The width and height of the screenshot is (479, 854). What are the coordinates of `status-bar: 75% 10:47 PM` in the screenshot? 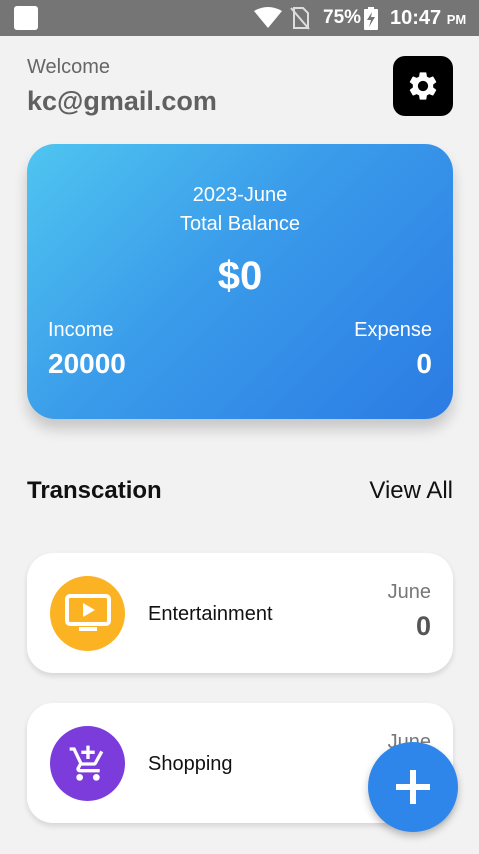 It's located at (239, 18).